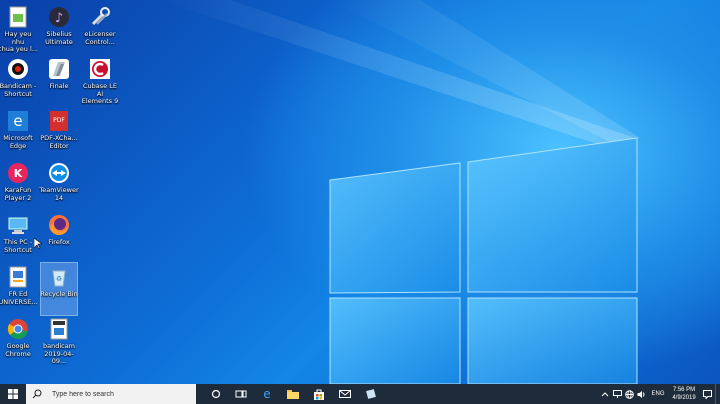  I want to click on clock: 7:56 PM 4/9/2019, so click(684, 394).